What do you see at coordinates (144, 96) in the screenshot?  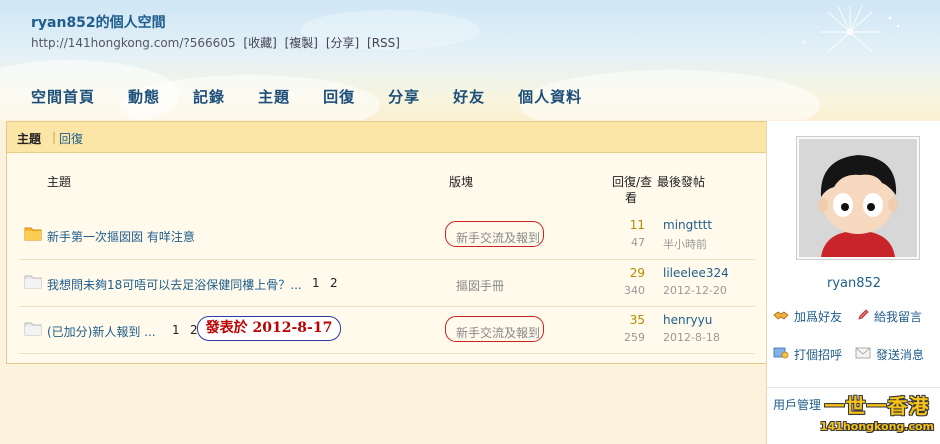 I see `nav-activity: 動態` at bounding box center [144, 96].